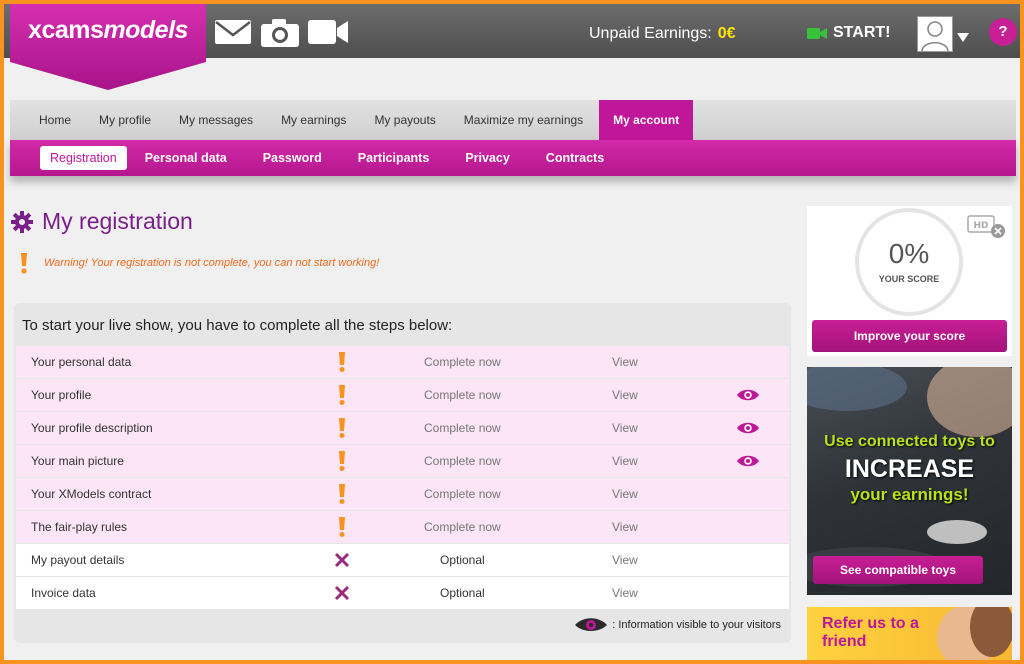 This screenshot has height=664, width=1024. I want to click on mail-icon, so click(233, 34).